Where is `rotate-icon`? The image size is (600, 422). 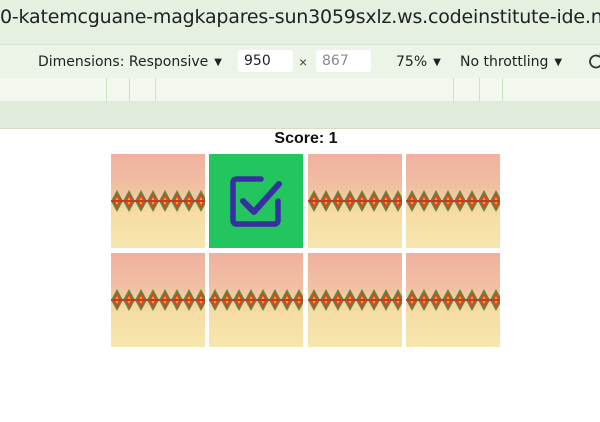
rotate-icon is located at coordinates (594, 61).